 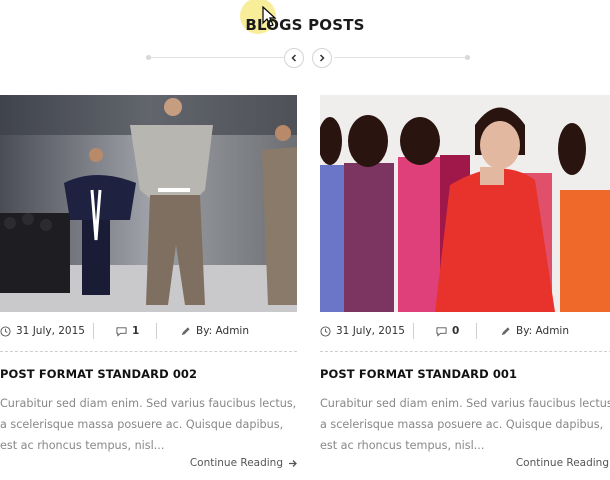 What do you see at coordinates (148, 332) in the screenshot?
I see `post-meta: 31 July, 2015 1 By: Admin` at bounding box center [148, 332].